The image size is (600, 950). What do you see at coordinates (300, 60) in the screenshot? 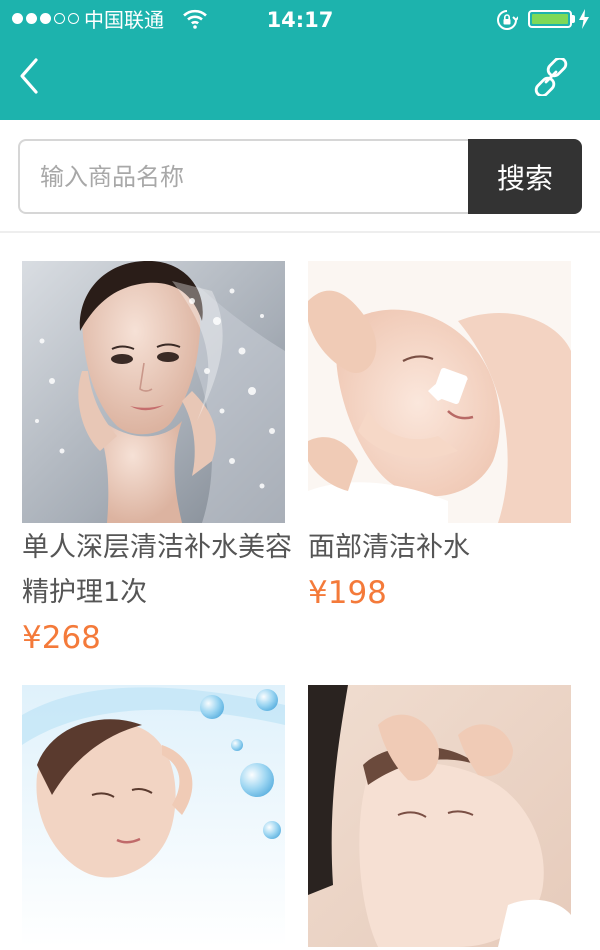
I see `top-header: 中国联通 14:17` at bounding box center [300, 60].